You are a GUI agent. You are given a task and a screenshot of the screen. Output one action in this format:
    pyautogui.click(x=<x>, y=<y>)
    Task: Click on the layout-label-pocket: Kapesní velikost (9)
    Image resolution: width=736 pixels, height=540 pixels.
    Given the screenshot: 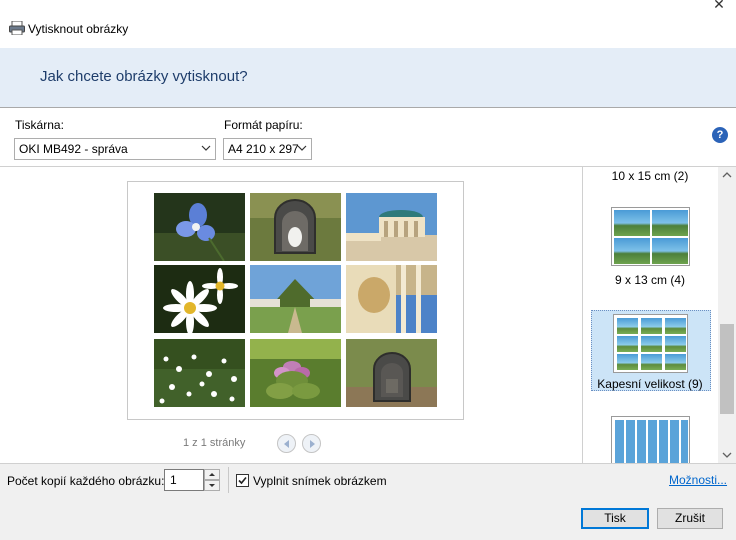 What is the action you would take?
    pyautogui.click(x=650, y=384)
    